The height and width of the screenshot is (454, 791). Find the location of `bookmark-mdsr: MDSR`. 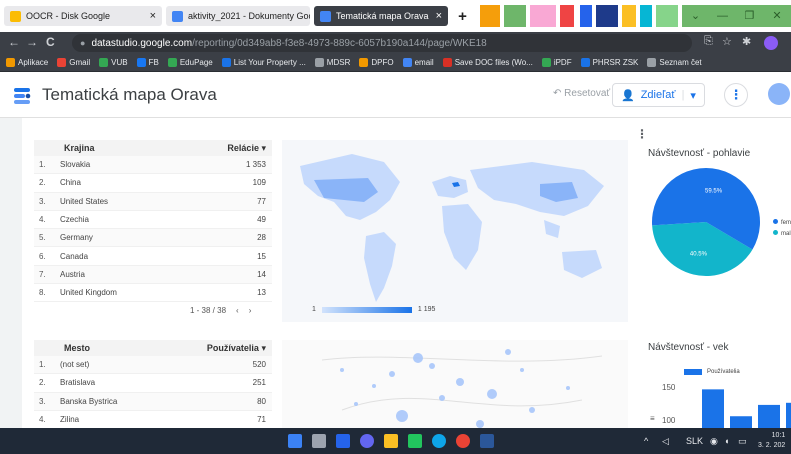

bookmark-mdsr: MDSR is located at coordinates (332, 62).